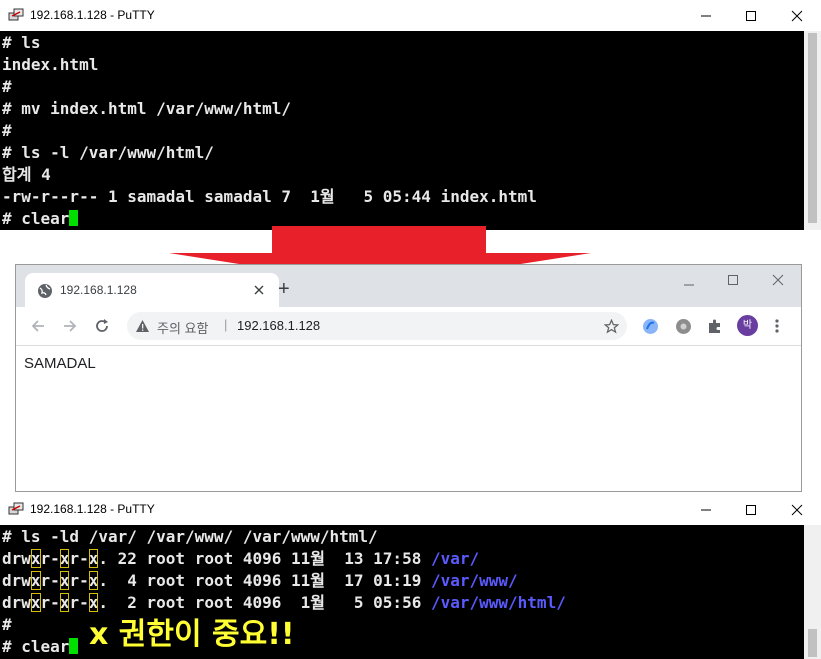 This screenshot has height=659, width=821. What do you see at coordinates (611, 326) in the screenshot?
I see `bookmark-star-icon` at bounding box center [611, 326].